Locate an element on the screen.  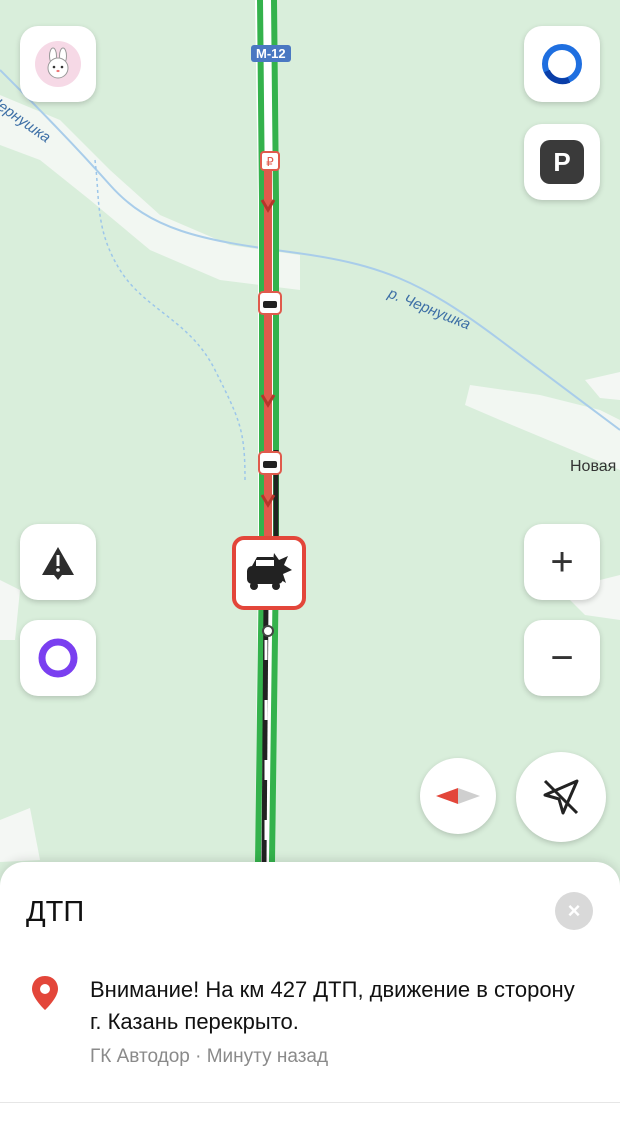
location-pin-icon is located at coordinates (45, 993).